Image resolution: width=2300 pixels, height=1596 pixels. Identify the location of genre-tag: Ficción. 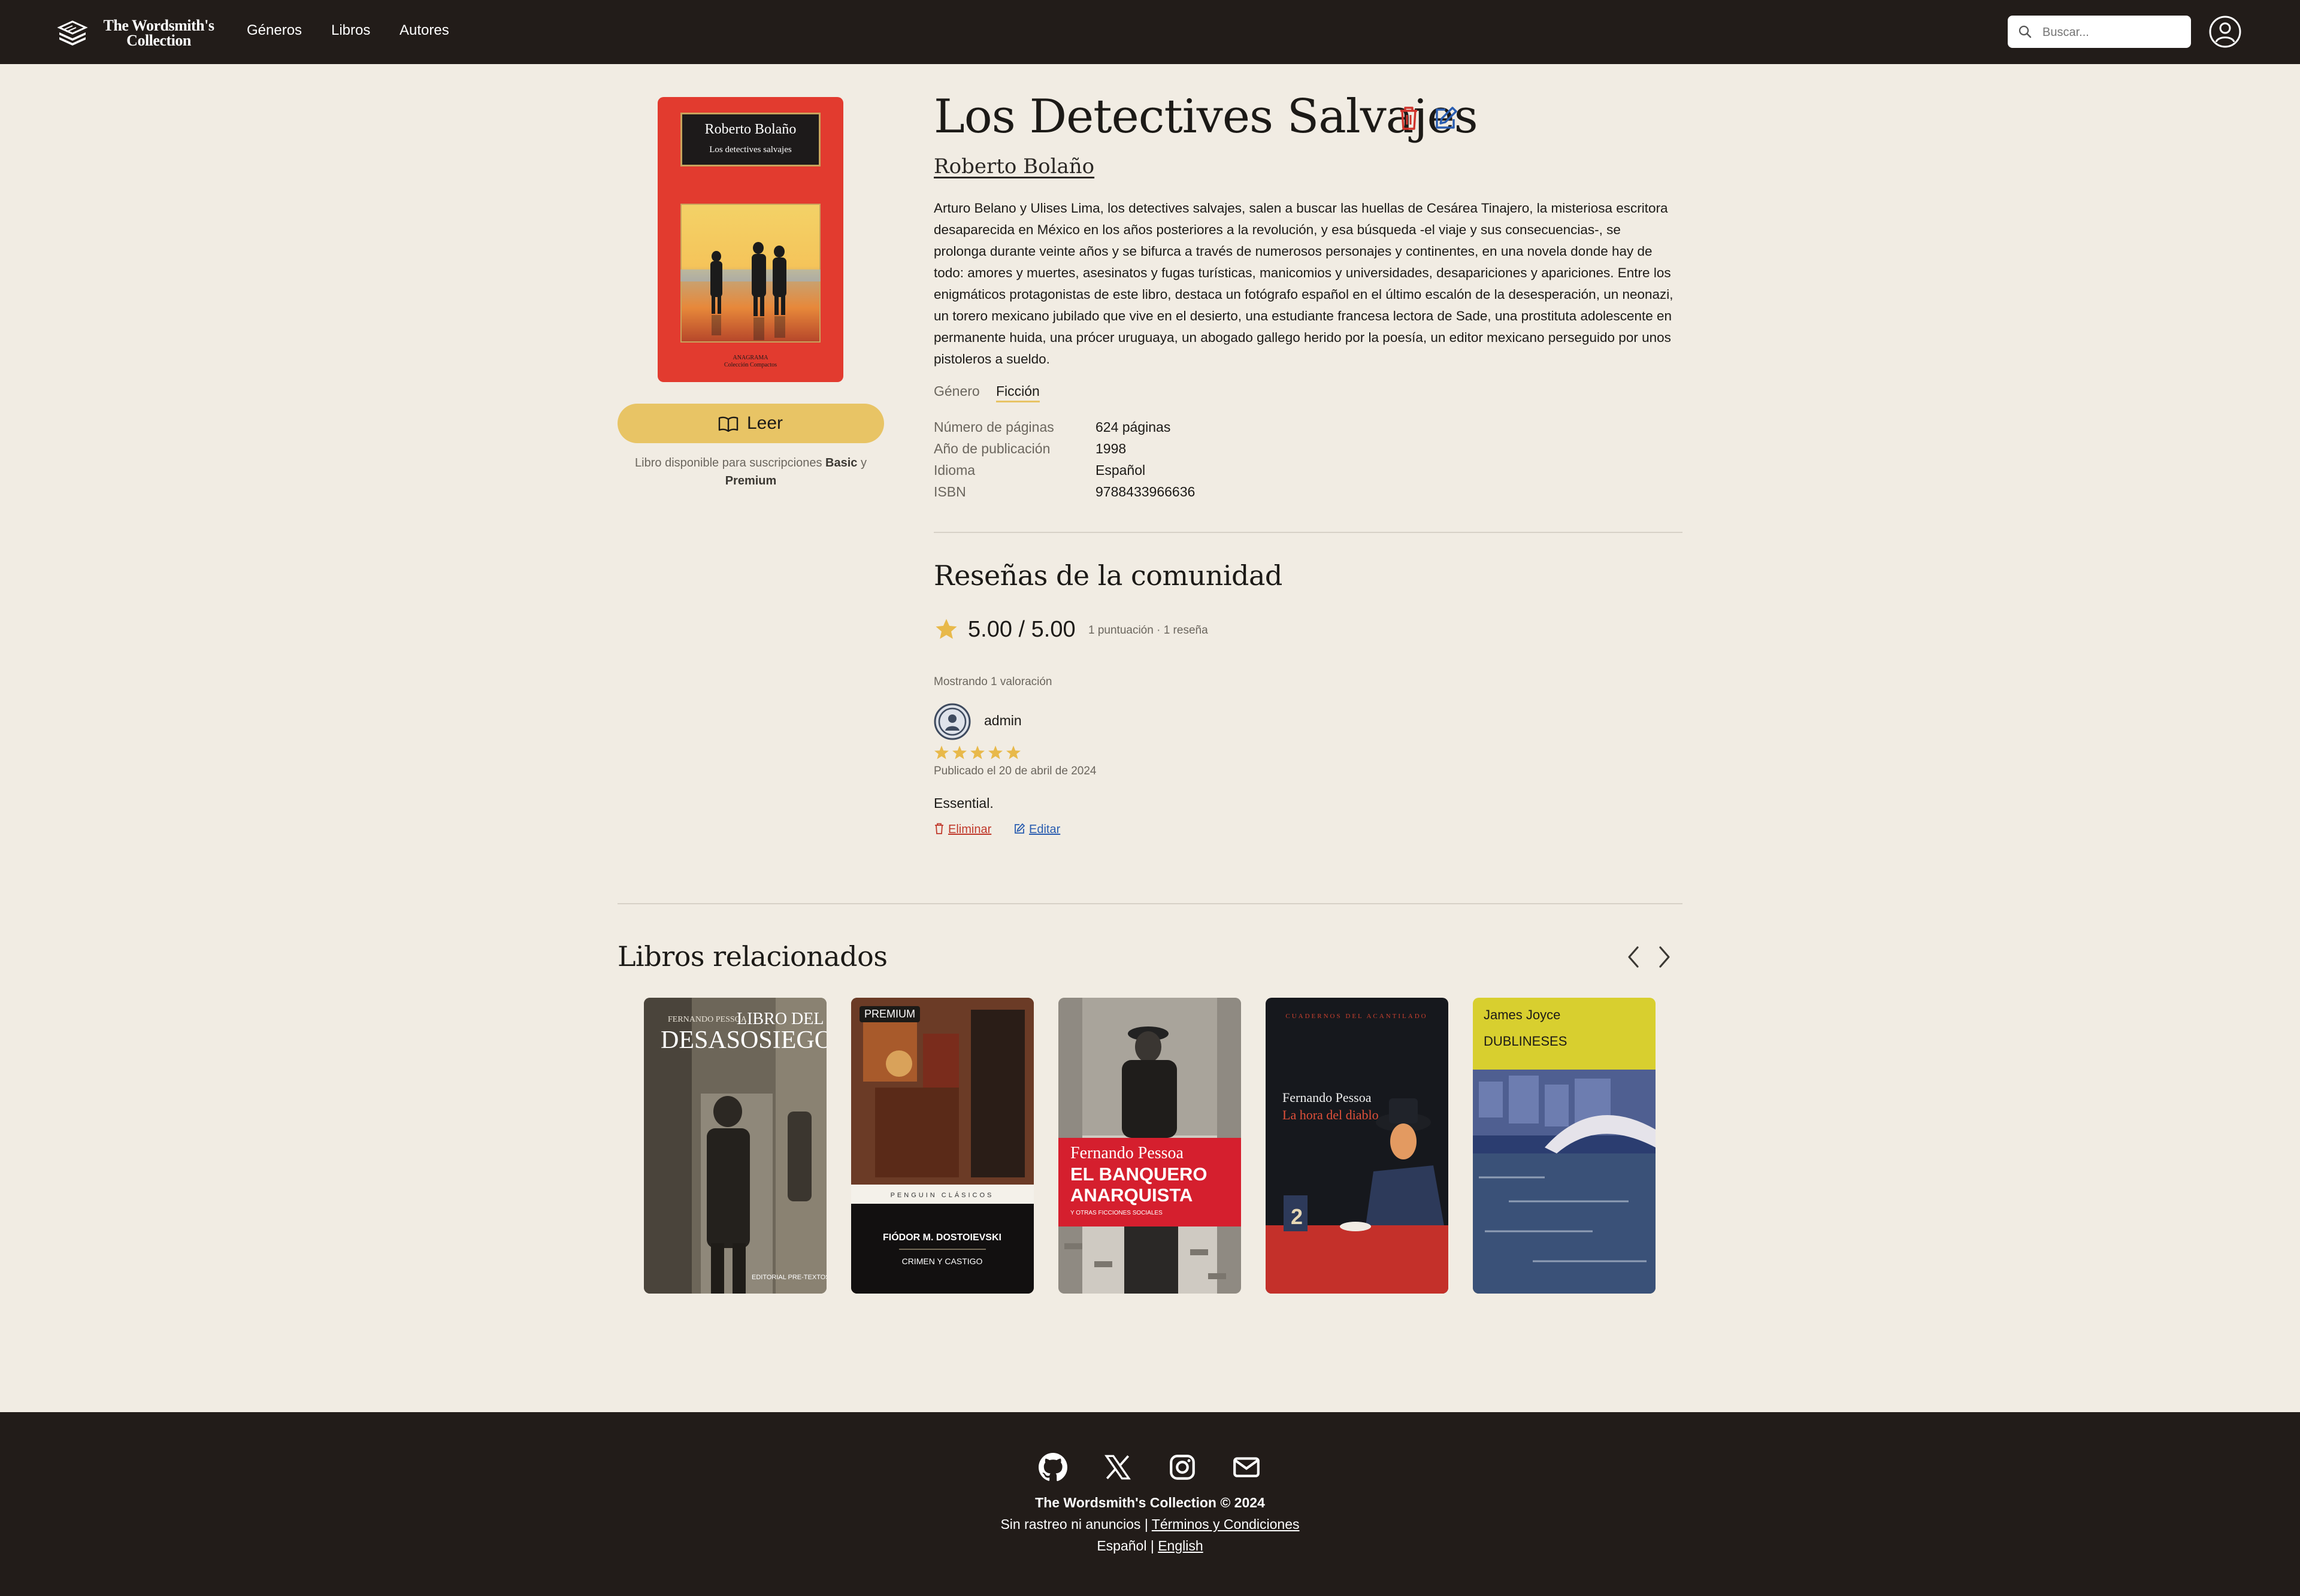
(1018, 392).